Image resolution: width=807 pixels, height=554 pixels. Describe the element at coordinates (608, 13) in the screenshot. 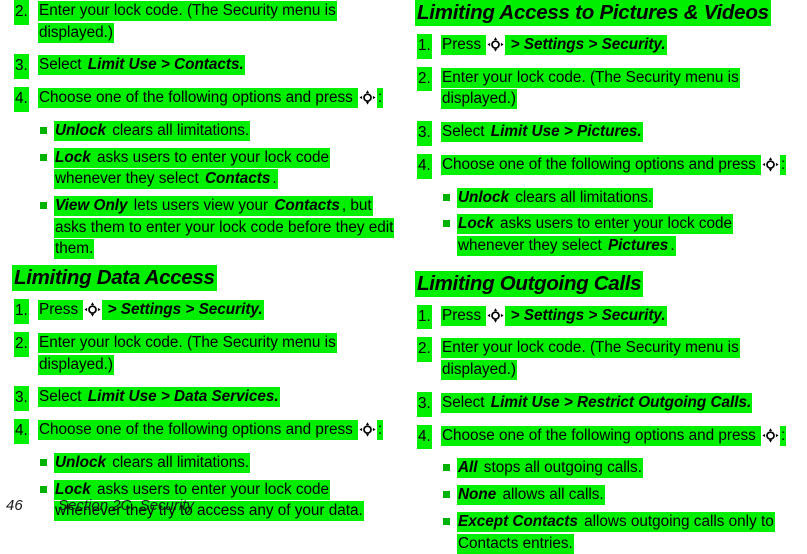

I see `section-heading-limiting-pictures: Limiting Access to Pictures & Videos` at that location.